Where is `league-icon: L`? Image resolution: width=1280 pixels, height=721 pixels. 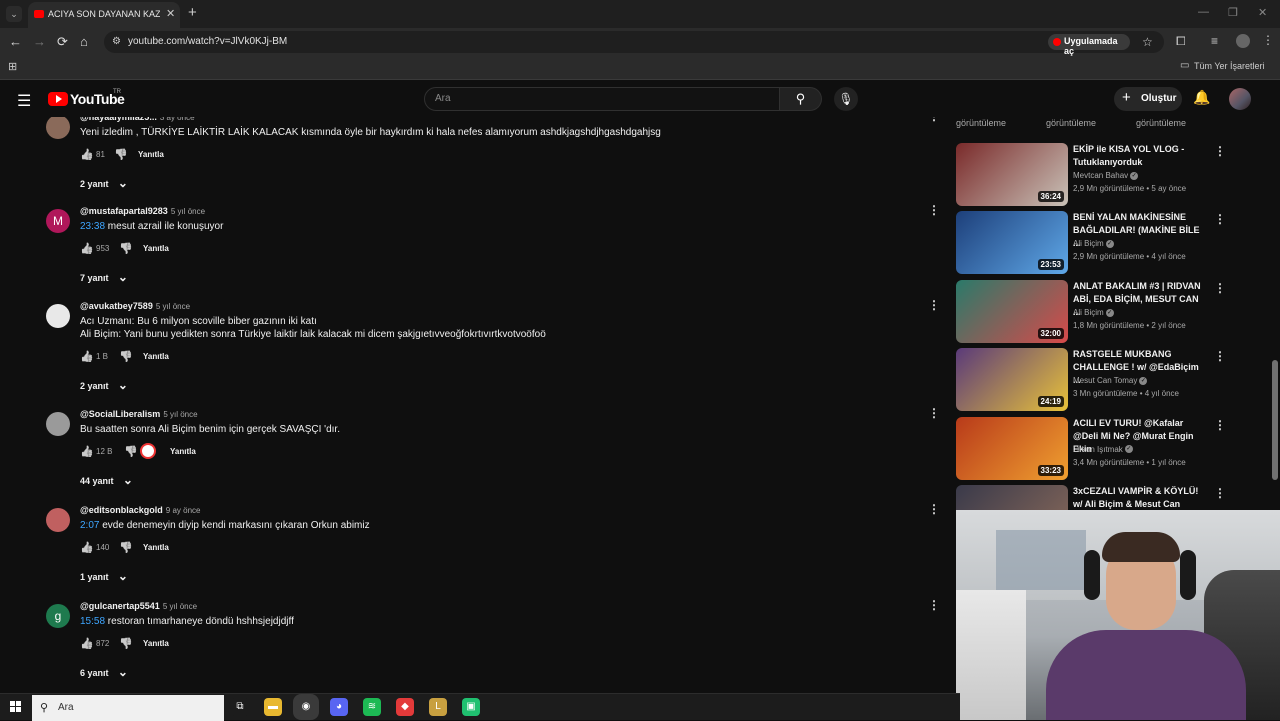 league-icon: L is located at coordinates (438, 707).